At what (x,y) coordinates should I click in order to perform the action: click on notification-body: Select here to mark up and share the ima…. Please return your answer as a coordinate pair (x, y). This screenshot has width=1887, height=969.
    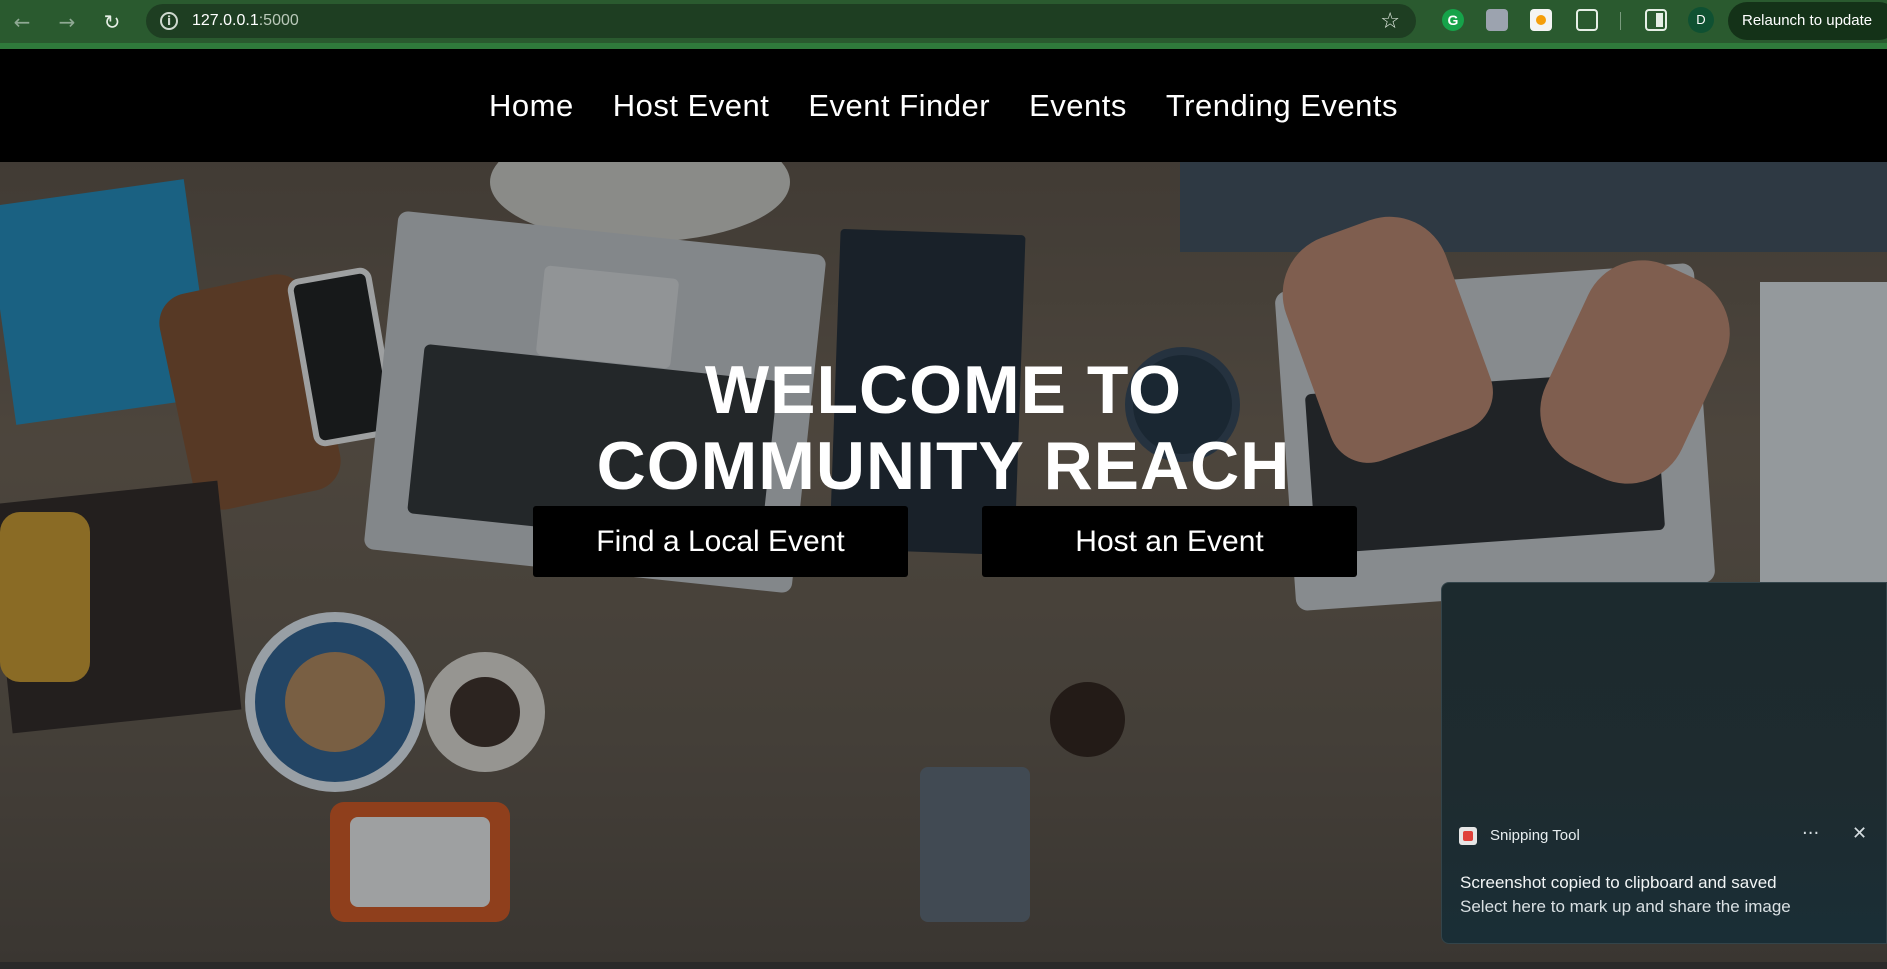
    Looking at the image, I should click on (1625, 906).